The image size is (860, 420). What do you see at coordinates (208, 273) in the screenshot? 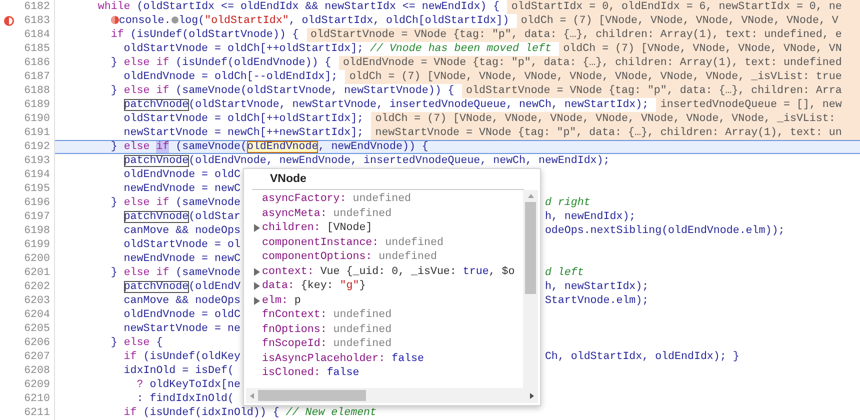
I see `code-token: (sameVnode` at bounding box center [208, 273].